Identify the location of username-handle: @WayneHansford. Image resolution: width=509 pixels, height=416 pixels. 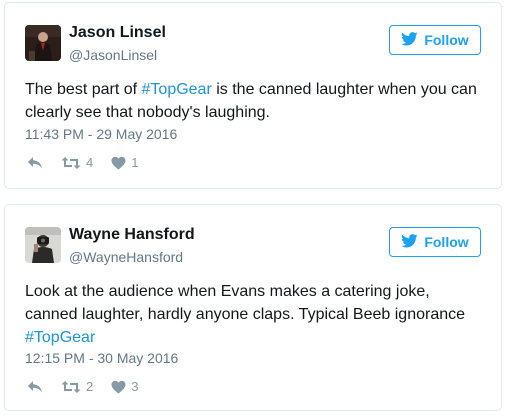
(126, 257).